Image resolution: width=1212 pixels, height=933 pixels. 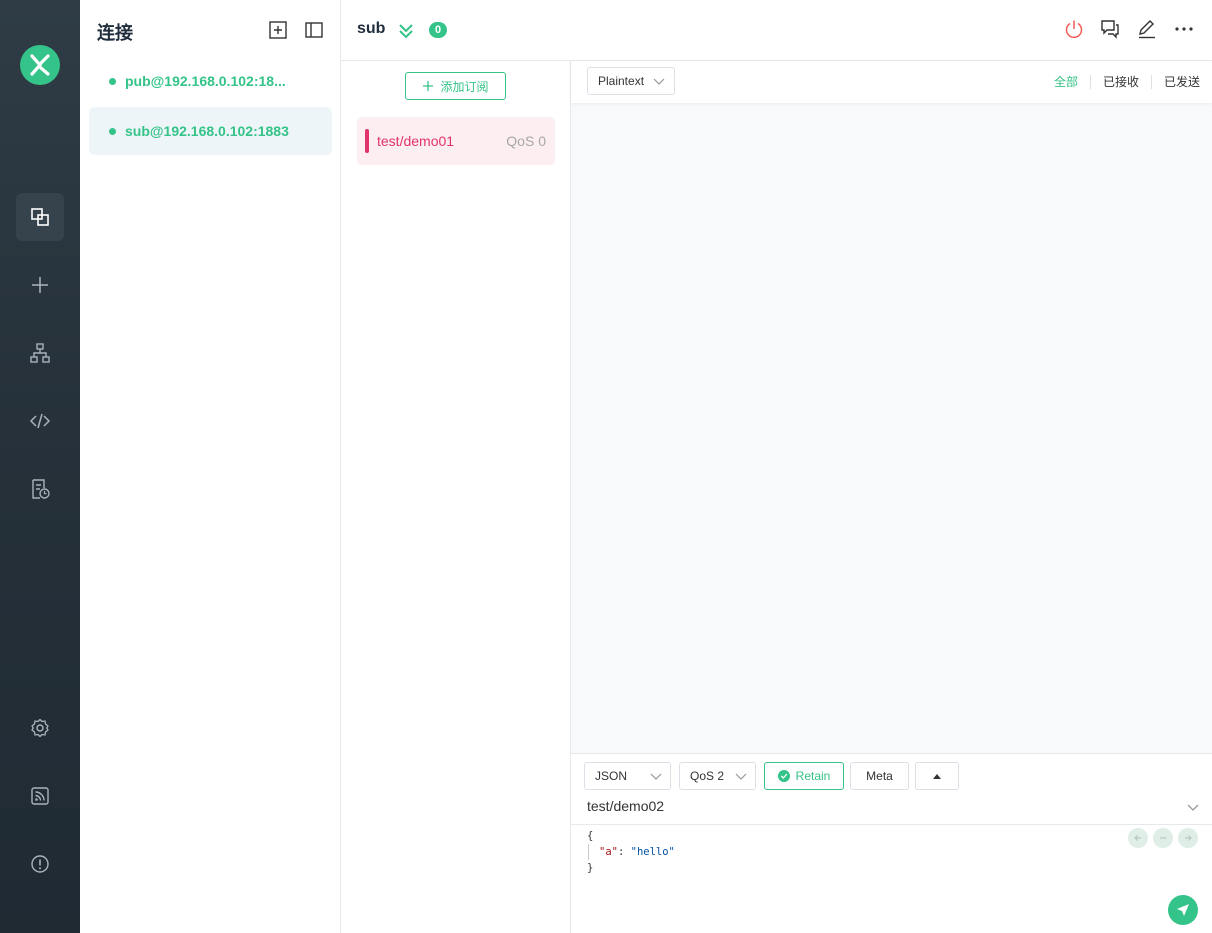 I want to click on connections-icon, so click(x=40, y=217).